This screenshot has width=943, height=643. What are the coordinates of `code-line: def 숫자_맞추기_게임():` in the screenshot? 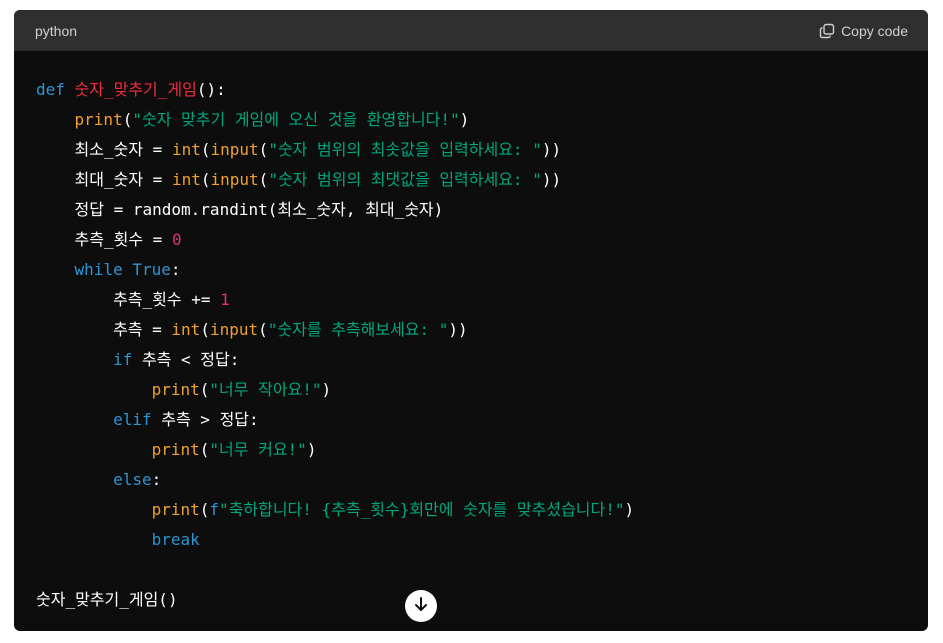 It's located at (482, 90).